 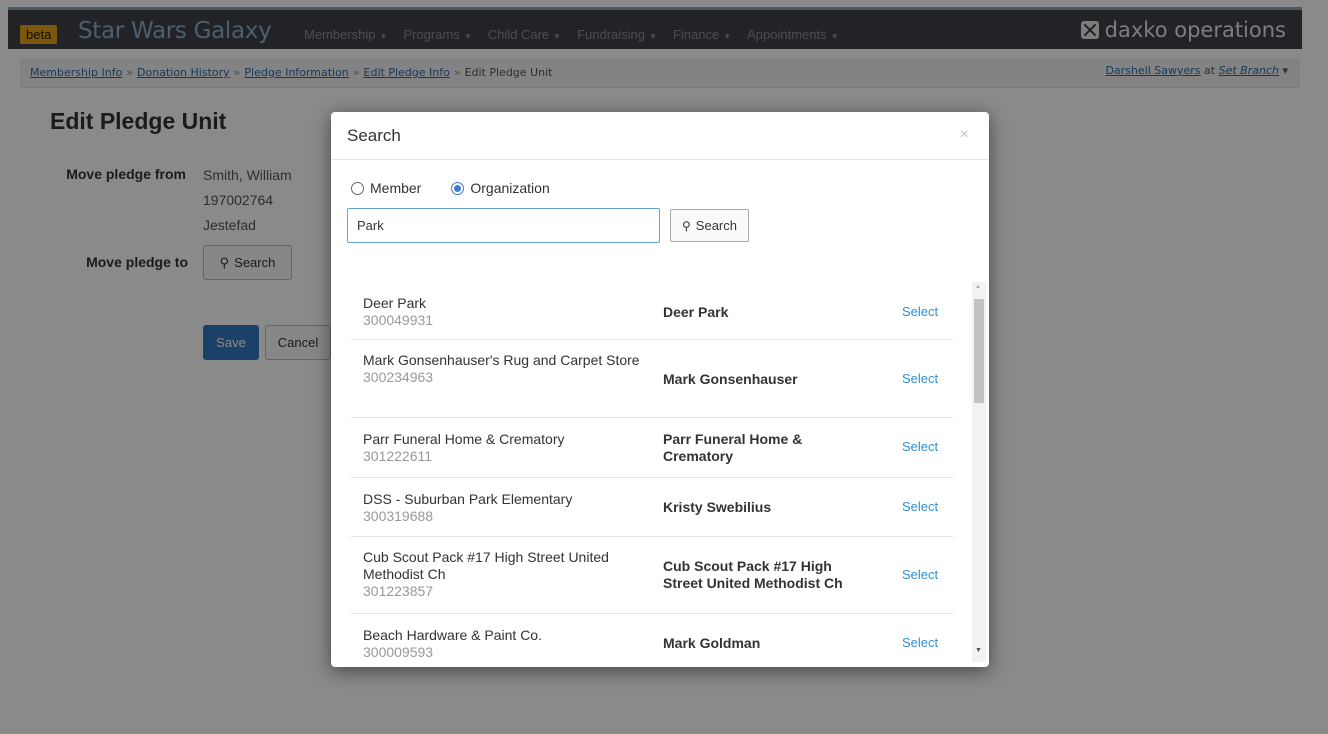 I want to click on result-name: Deer Park 300049931, so click(x=503, y=312).